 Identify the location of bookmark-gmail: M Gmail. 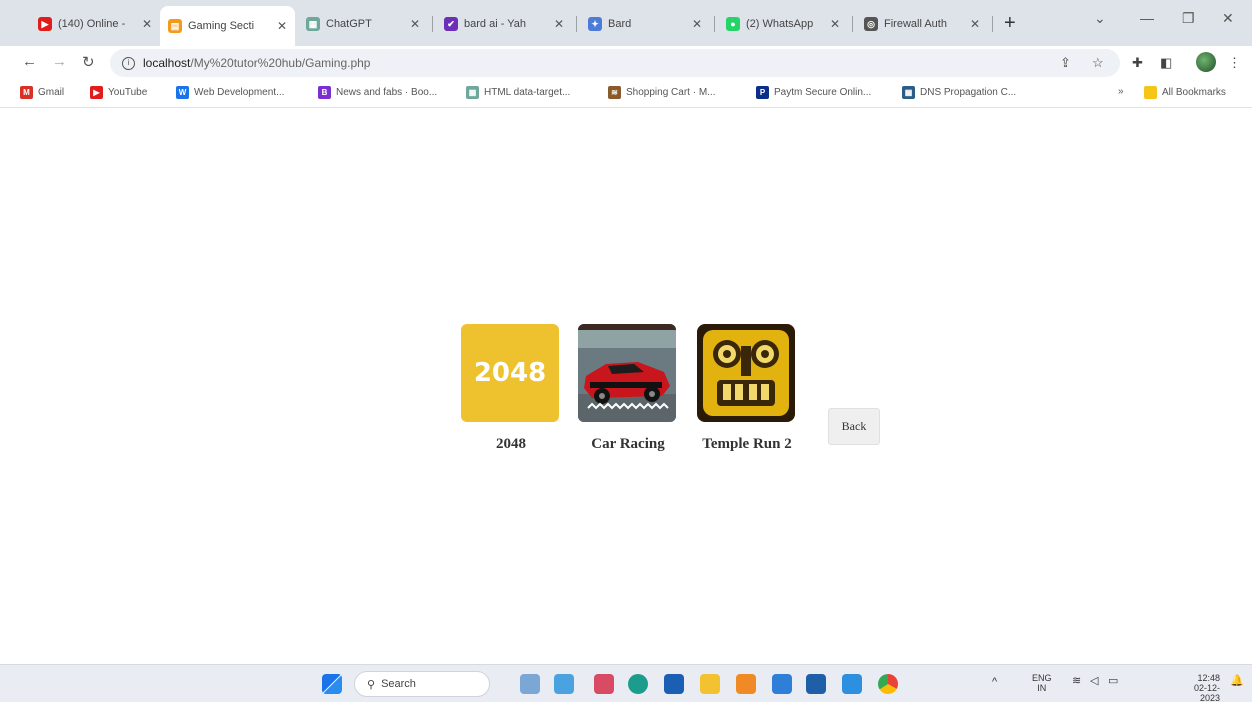
(42, 92).